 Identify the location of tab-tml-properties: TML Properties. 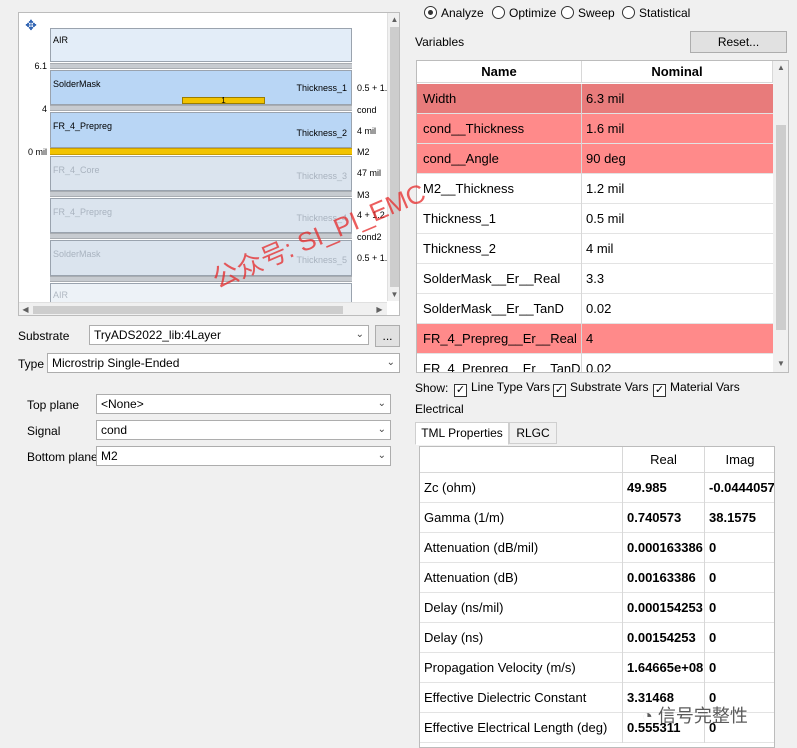
(462, 433).